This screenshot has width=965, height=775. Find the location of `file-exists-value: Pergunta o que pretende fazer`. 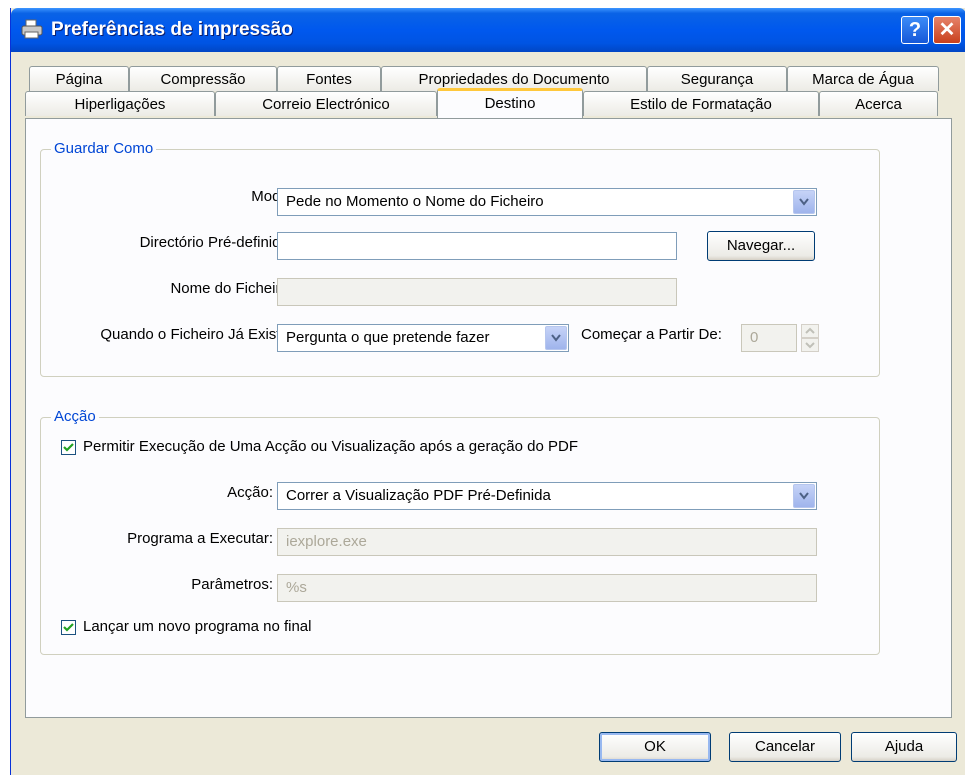

file-exists-value: Pergunta o que pretende fazer is located at coordinates (388, 337).